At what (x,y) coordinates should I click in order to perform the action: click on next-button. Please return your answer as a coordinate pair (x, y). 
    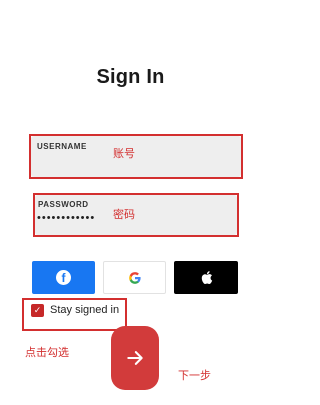
    Looking at the image, I should click on (135, 358).